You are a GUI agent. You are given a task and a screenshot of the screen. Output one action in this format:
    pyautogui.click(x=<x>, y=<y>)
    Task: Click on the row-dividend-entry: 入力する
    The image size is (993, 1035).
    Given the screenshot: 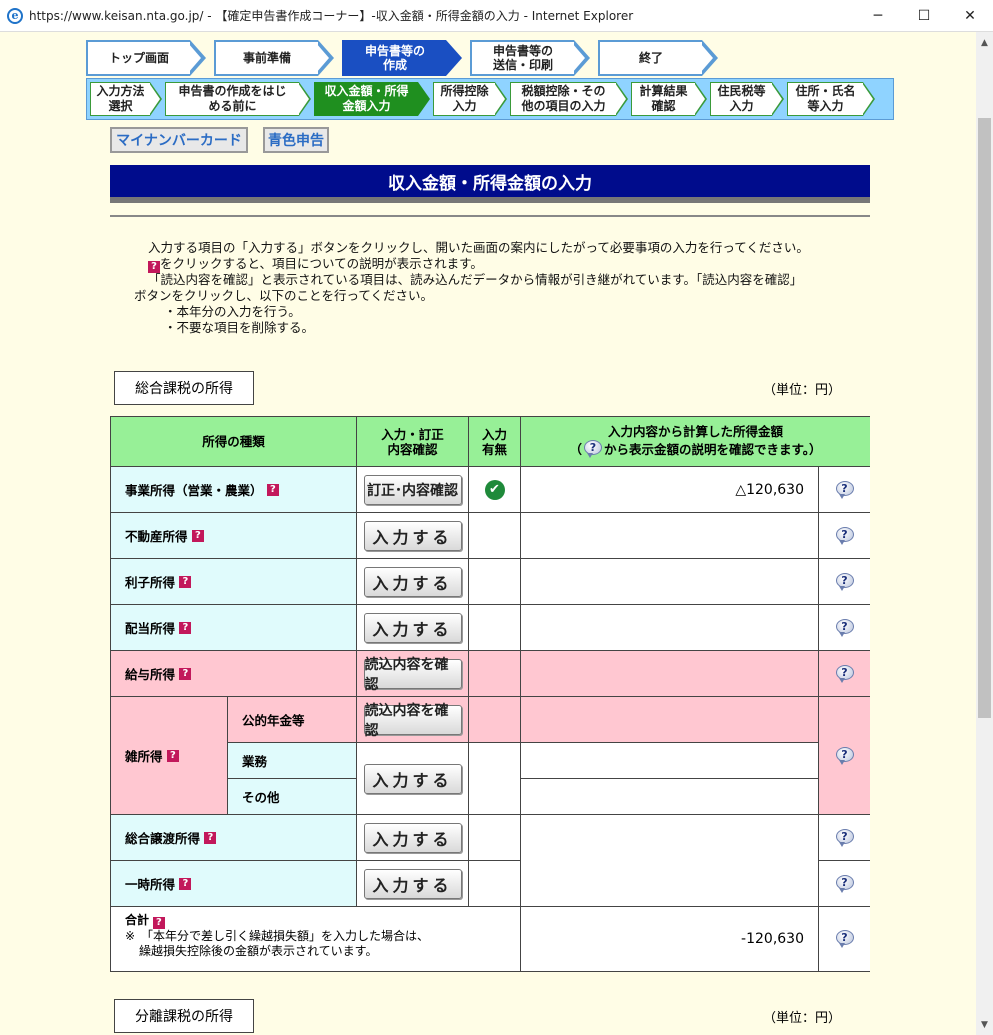 What is the action you would take?
    pyautogui.click(x=413, y=628)
    